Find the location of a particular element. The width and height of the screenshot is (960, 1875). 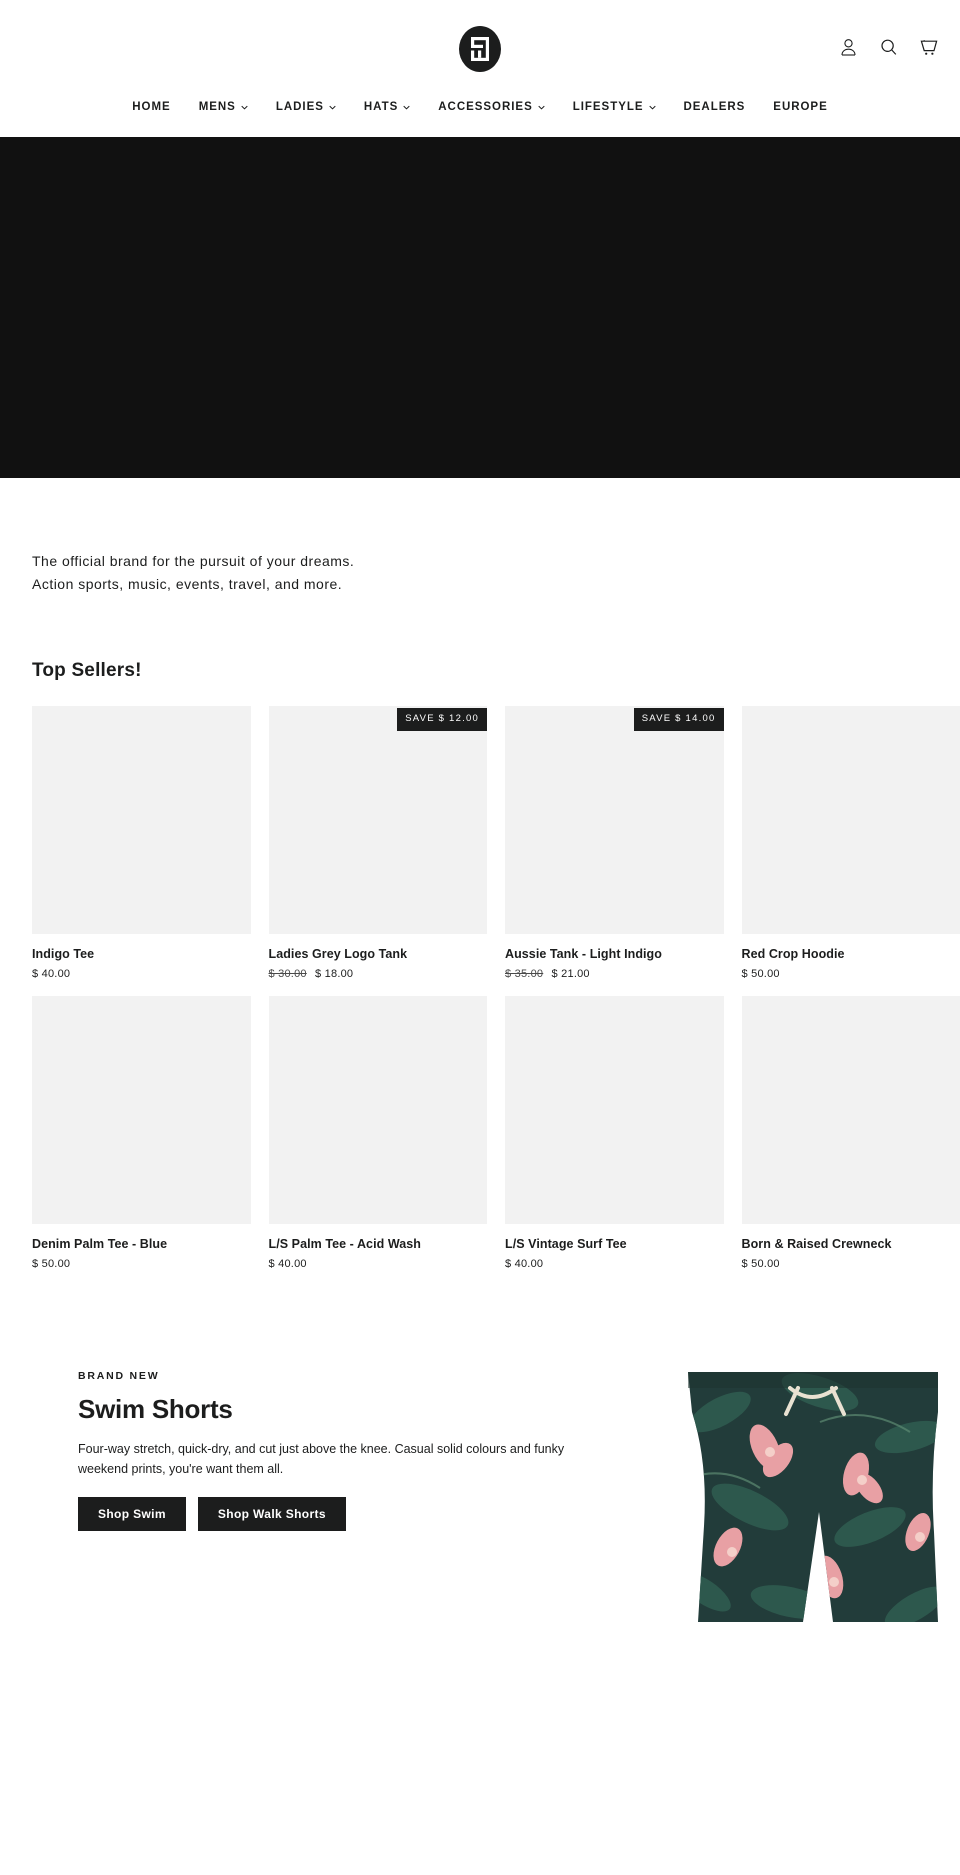

price-original: $ 35.00 is located at coordinates (524, 974).